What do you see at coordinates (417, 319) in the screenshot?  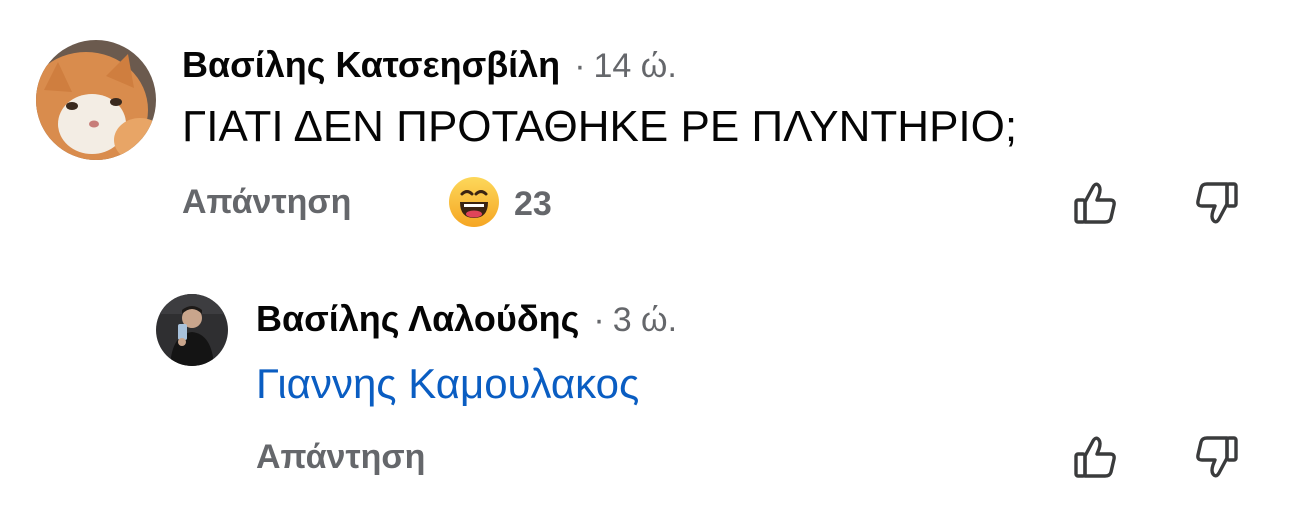 I see `author-name: Βασίλης Λαλούδης` at bounding box center [417, 319].